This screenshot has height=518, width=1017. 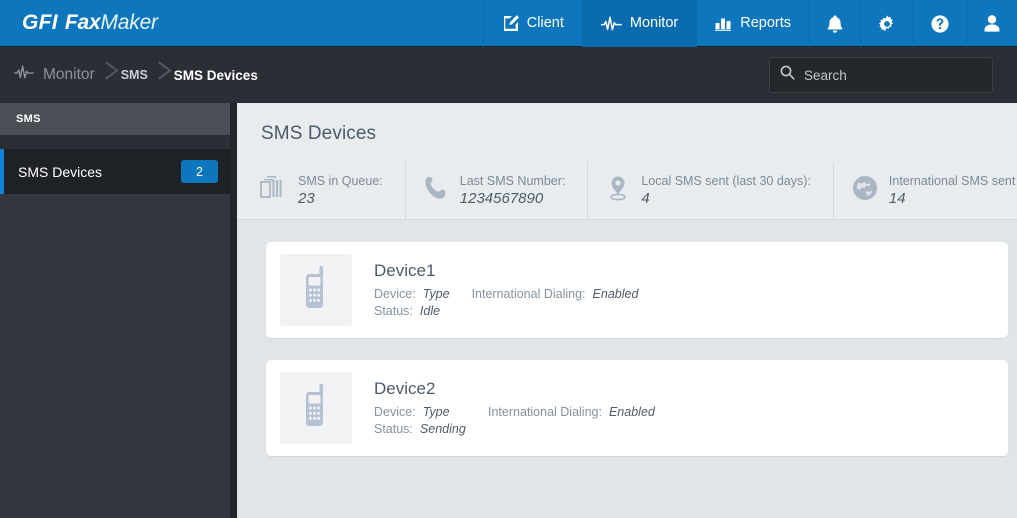 I want to click on device-name: Device2, so click(x=405, y=388).